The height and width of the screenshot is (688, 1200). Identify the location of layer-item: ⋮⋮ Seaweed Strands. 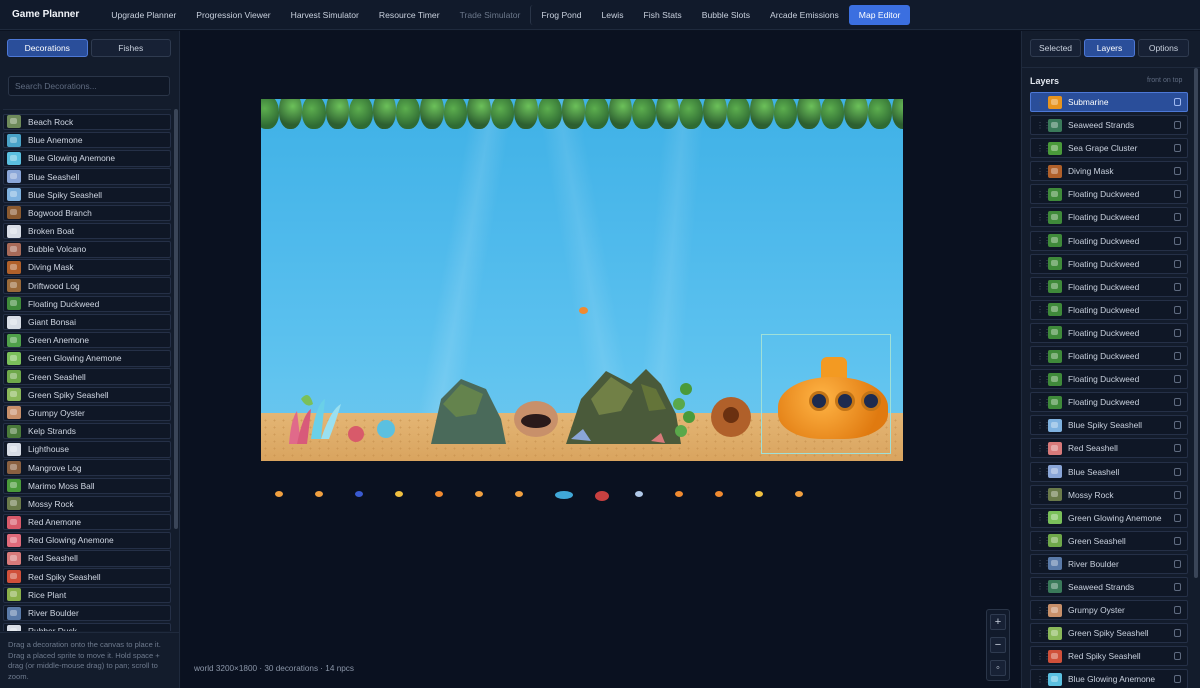
(1109, 125).